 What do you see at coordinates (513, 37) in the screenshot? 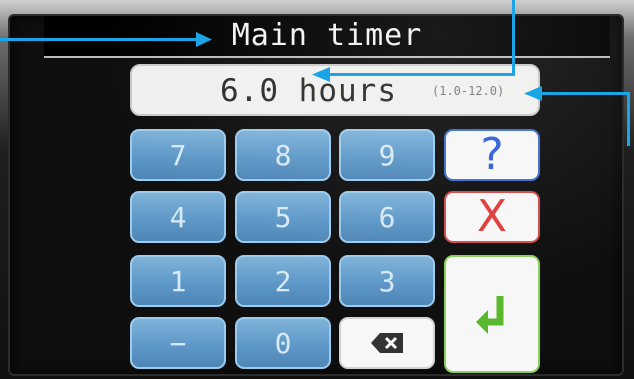
I see `callout-line-value-vertical` at bounding box center [513, 37].